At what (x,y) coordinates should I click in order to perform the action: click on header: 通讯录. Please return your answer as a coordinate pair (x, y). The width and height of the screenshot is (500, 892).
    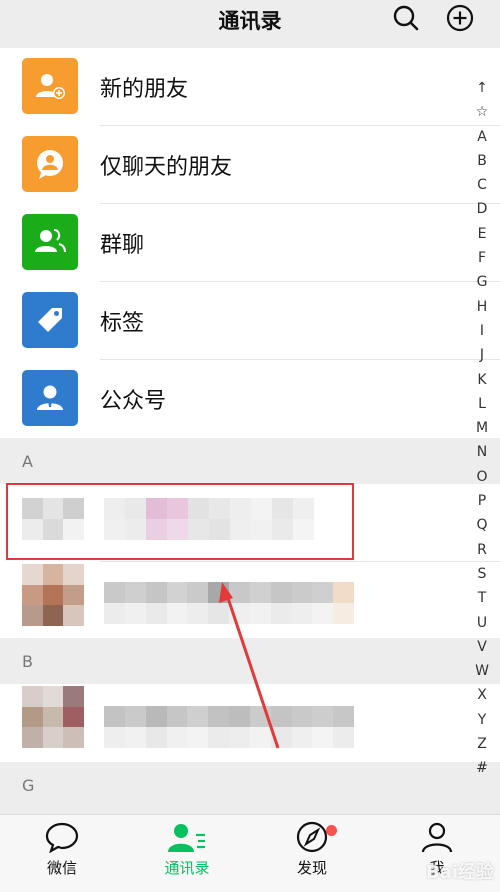
    Looking at the image, I should click on (250, 22).